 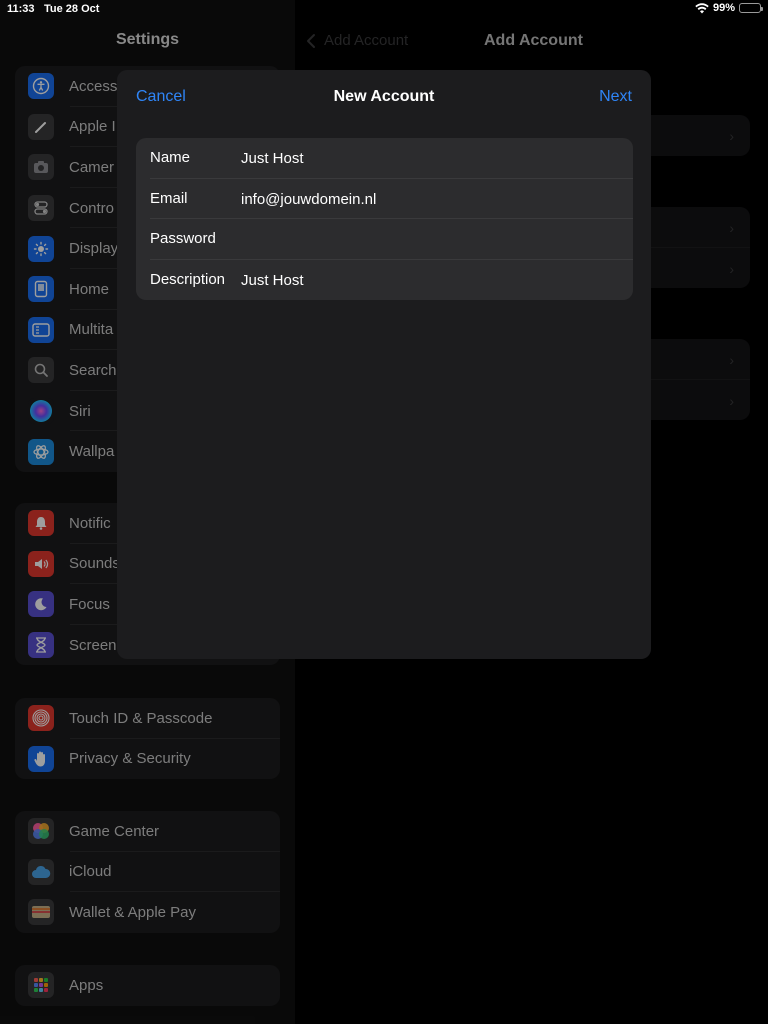 I want to click on battery-icon, so click(x=751, y=8).